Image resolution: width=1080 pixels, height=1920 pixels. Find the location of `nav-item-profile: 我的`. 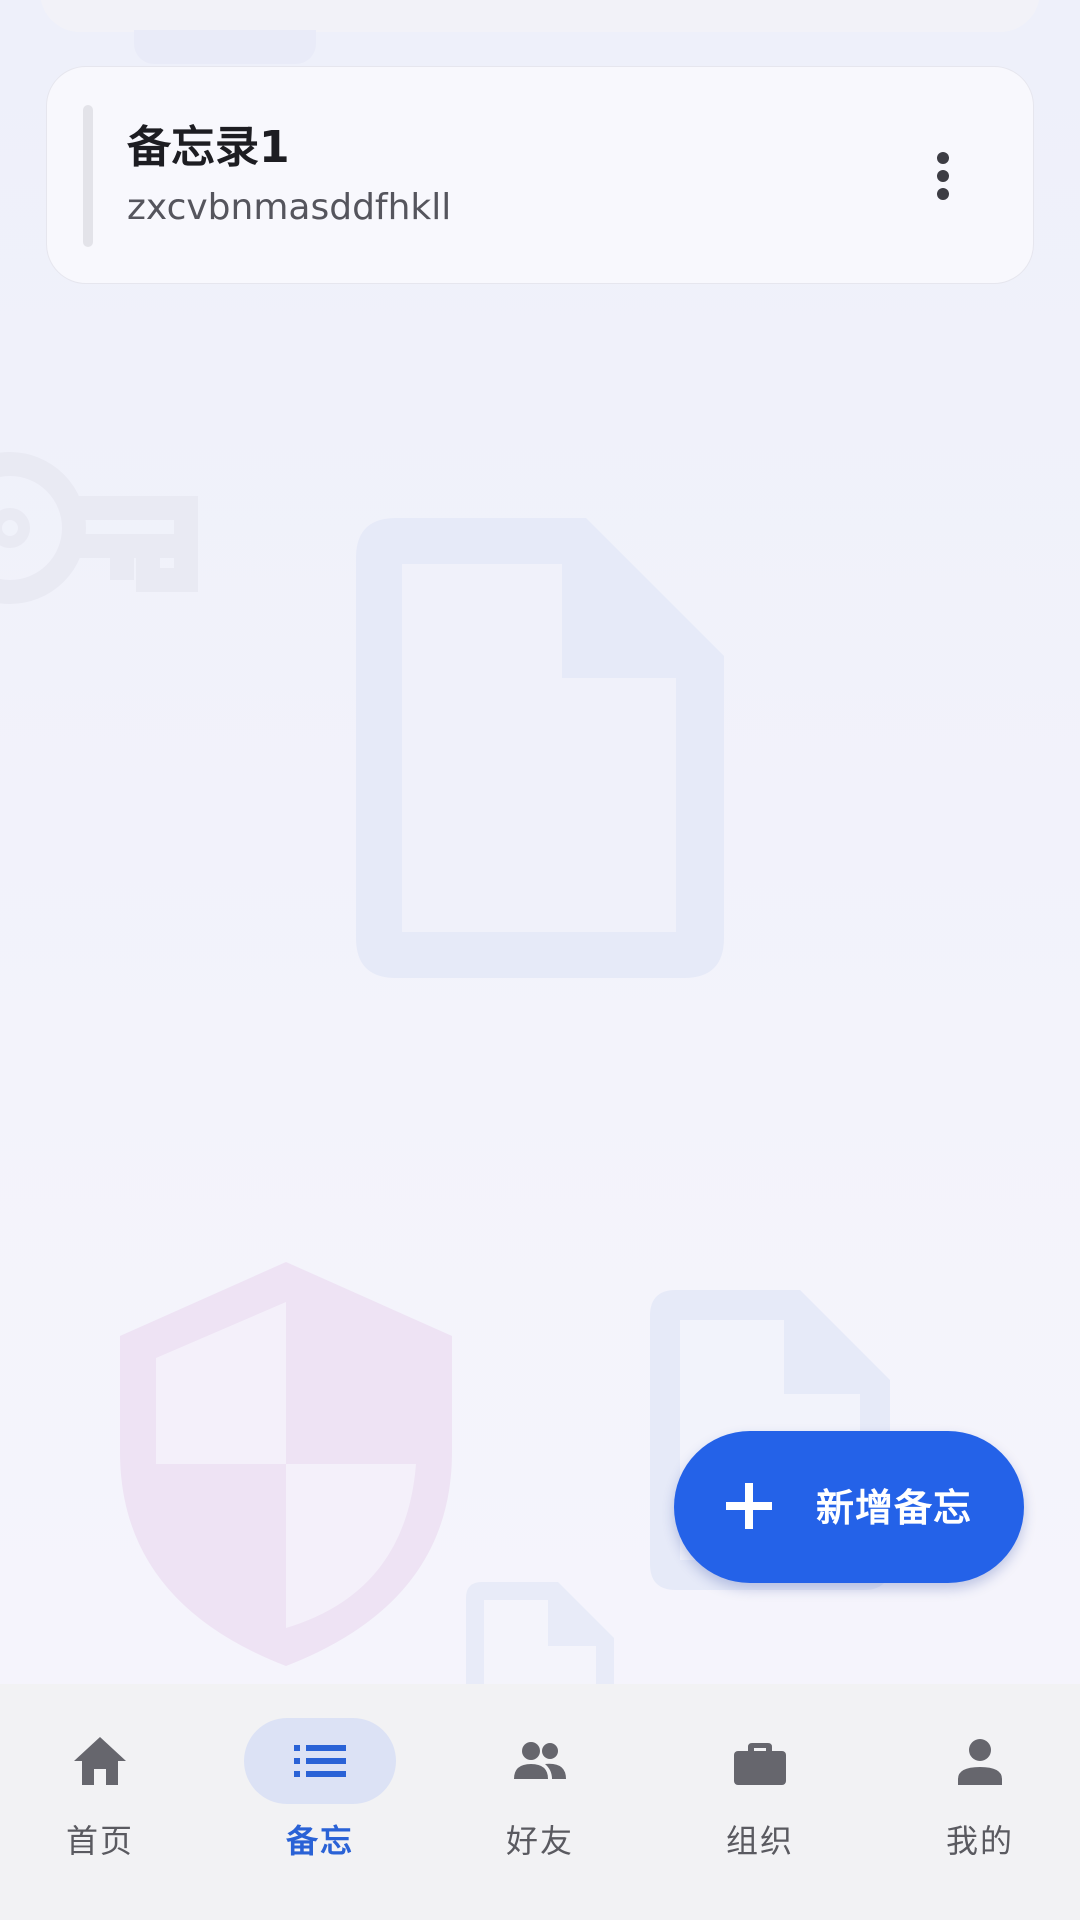

nav-item-profile: 我的 is located at coordinates (980, 1798).